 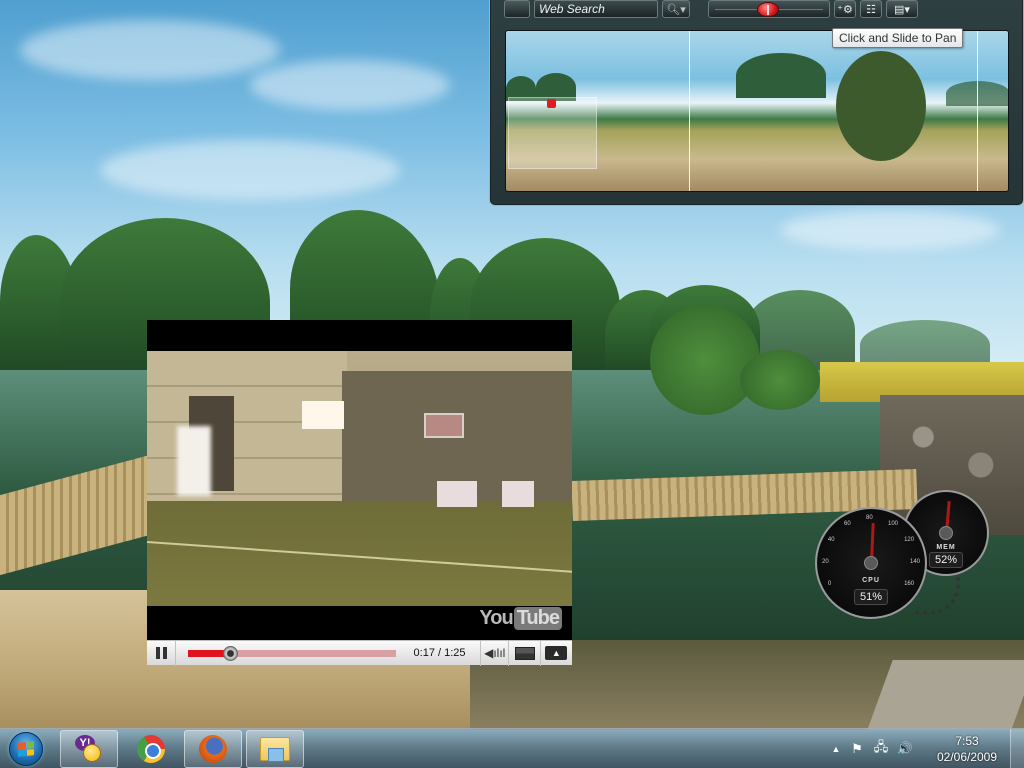 I want to click on volume-icon: 🔊, so click(x=905, y=749).